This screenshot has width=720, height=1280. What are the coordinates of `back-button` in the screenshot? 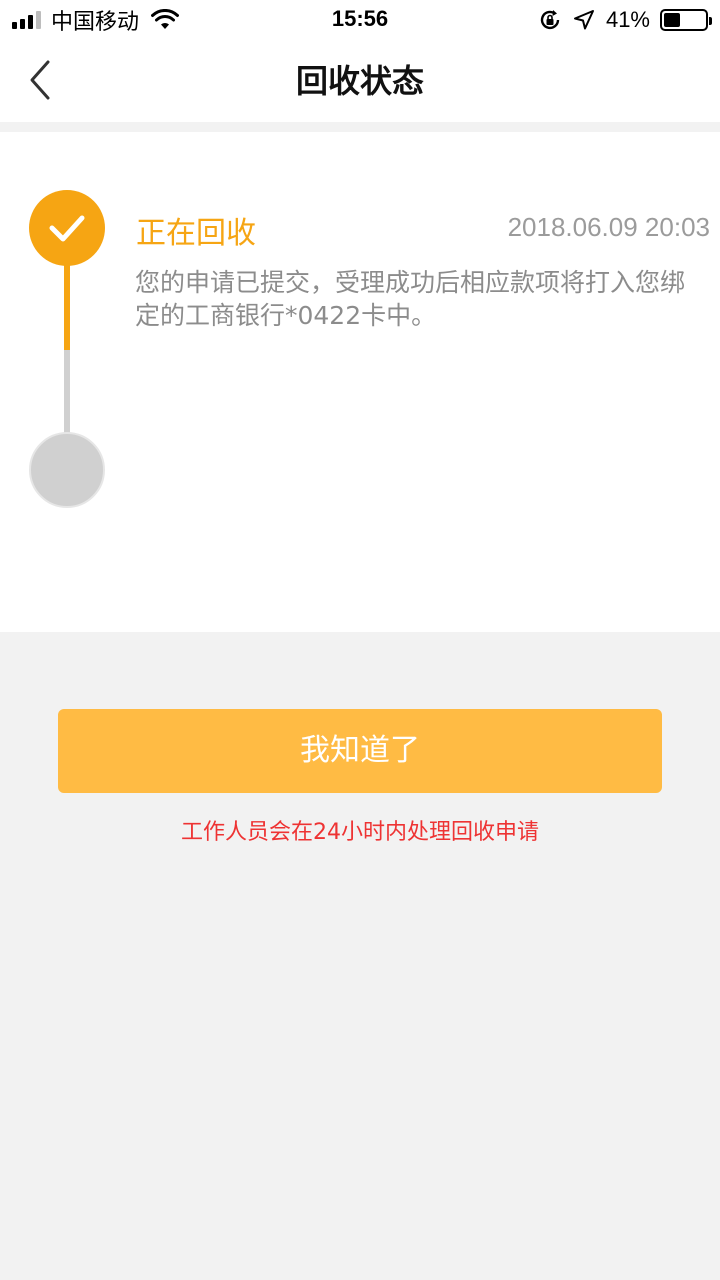 It's located at (42, 80).